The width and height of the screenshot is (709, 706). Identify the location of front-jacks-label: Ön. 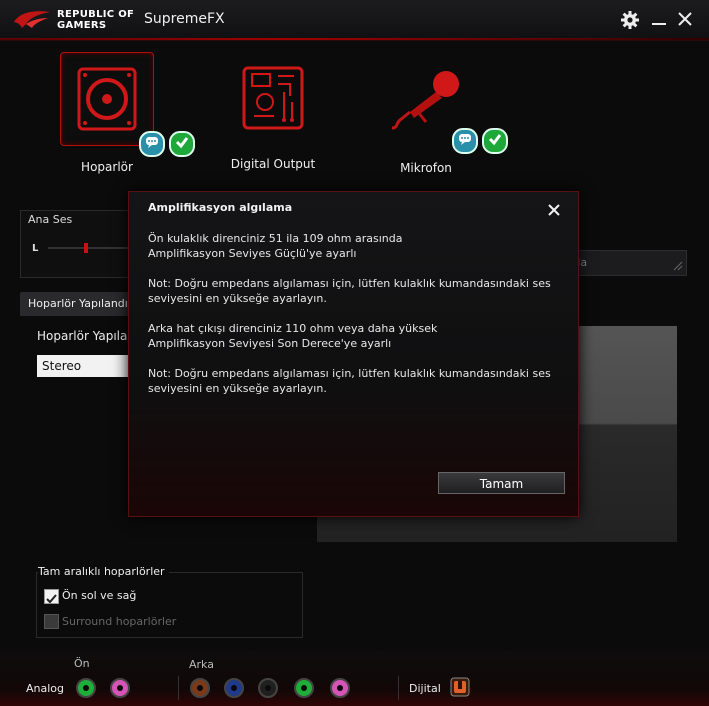
(82, 663).